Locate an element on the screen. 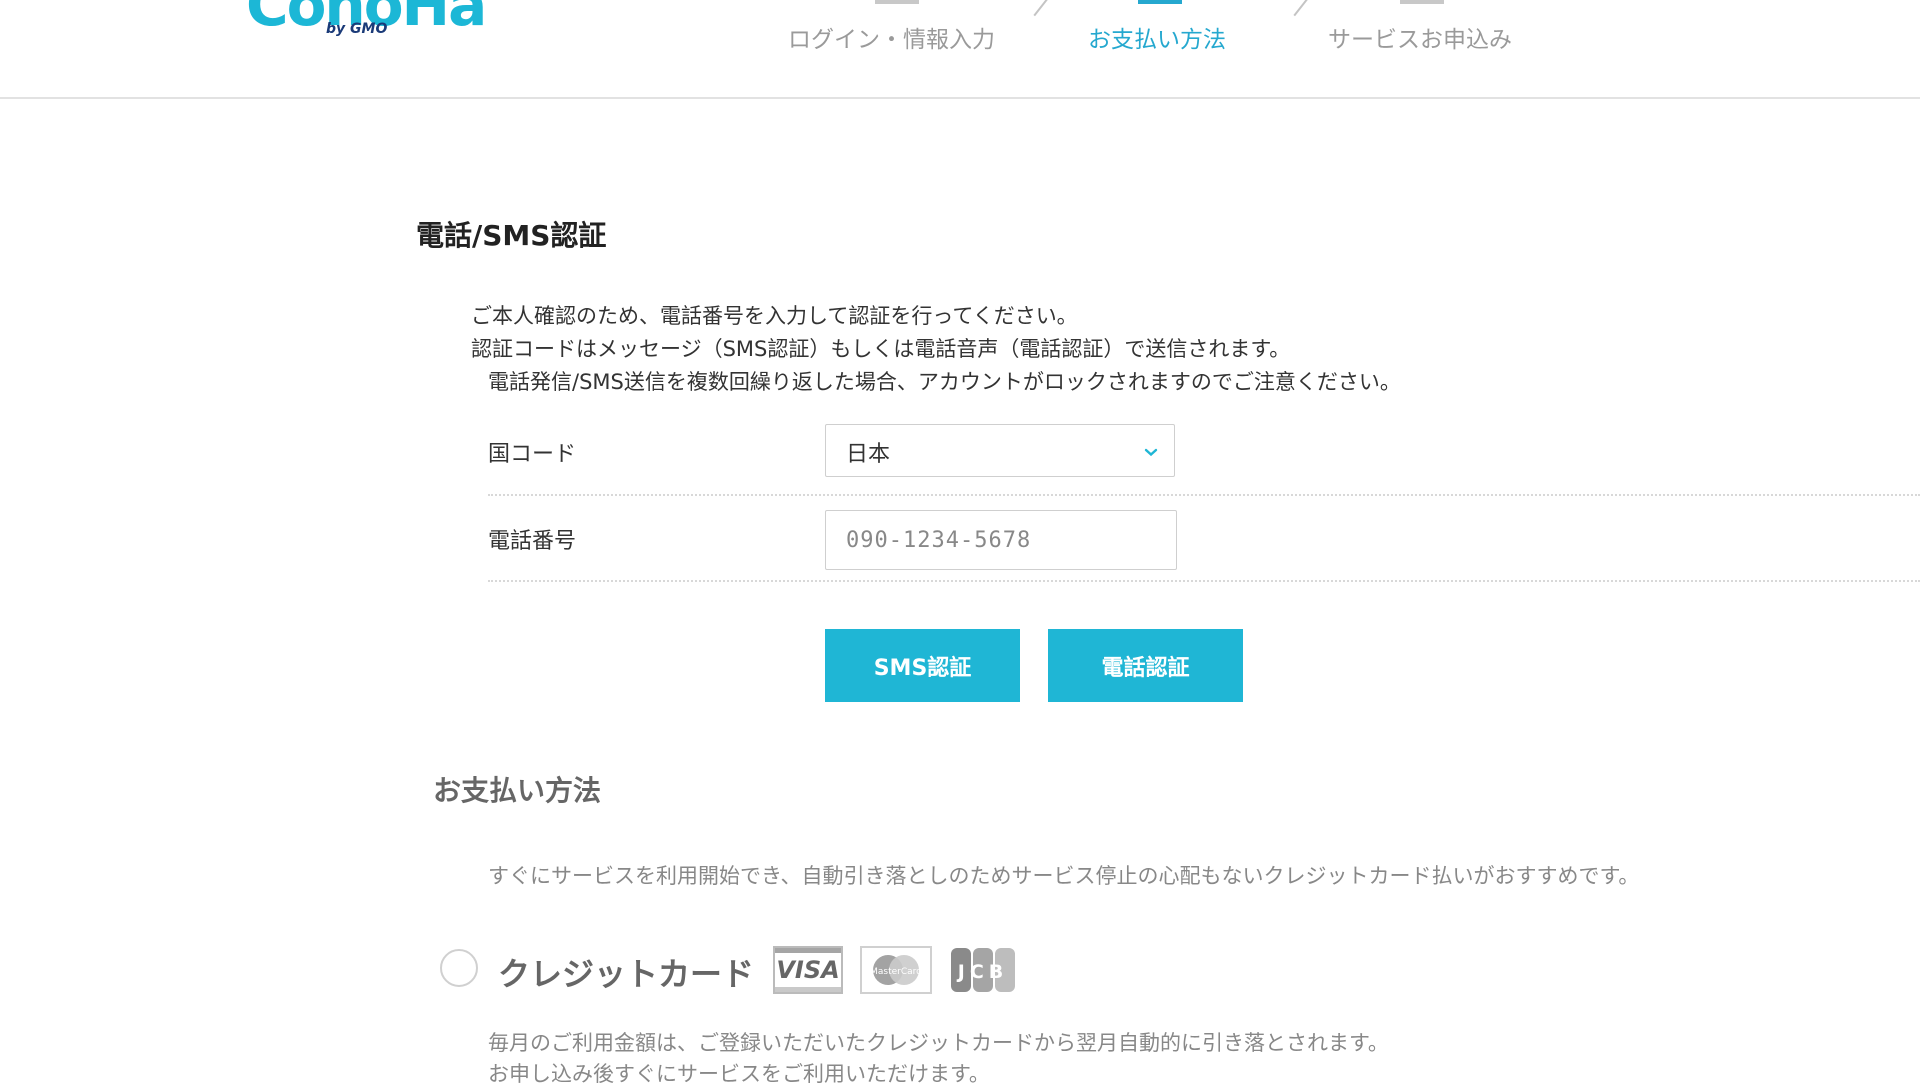 This screenshot has height=1088, width=1920. phone-number-input is located at coordinates (1001, 540).